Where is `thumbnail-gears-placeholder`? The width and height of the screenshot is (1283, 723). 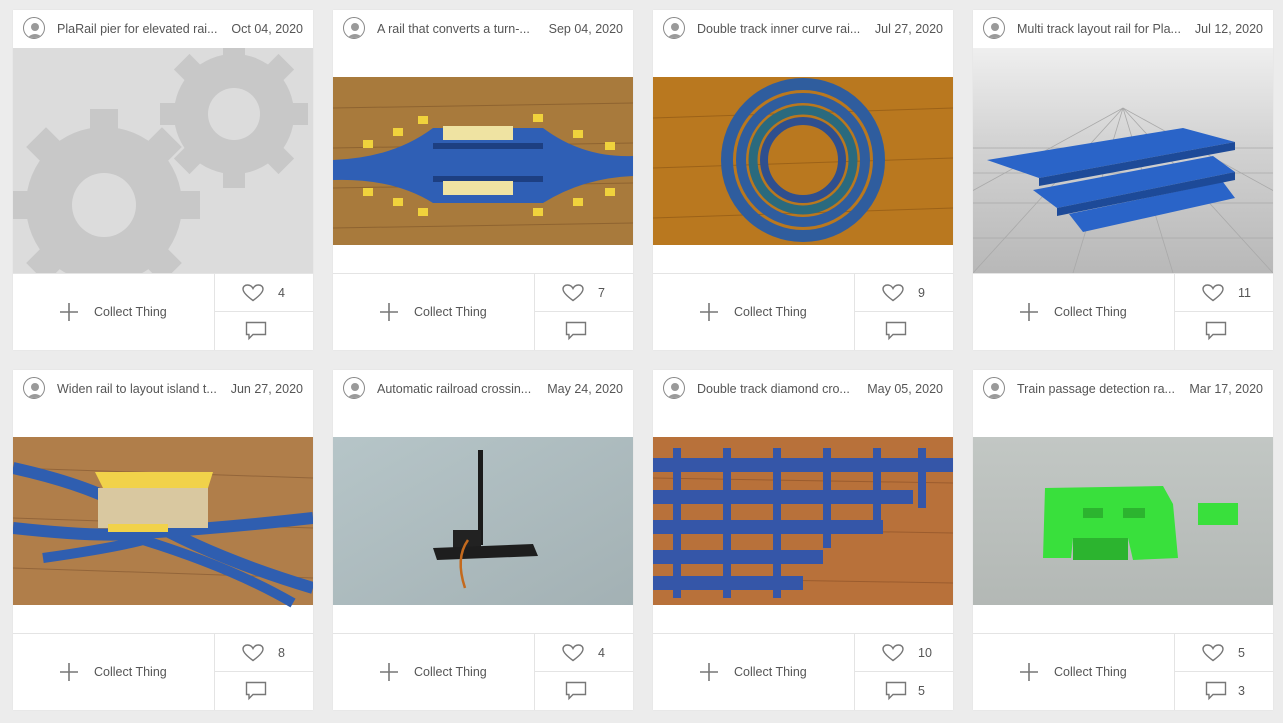 thumbnail-gears-placeholder is located at coordinates (163, 160).